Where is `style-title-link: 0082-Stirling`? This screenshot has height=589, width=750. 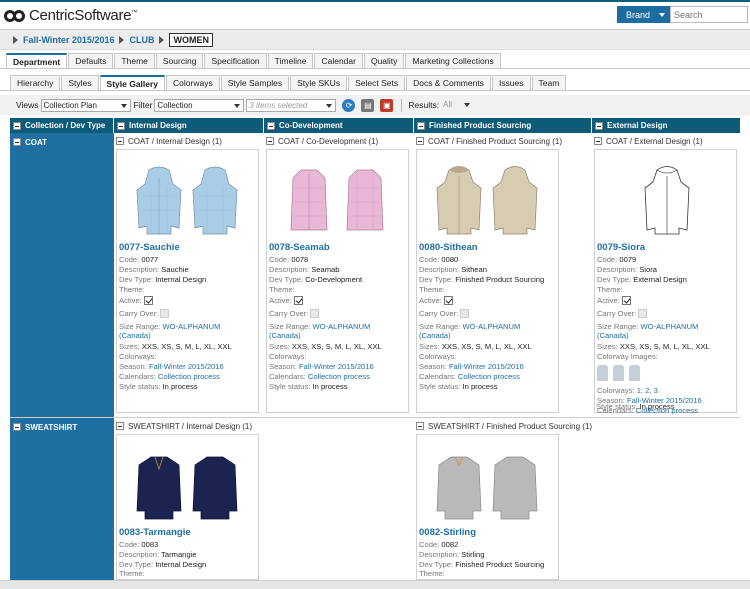
style-title-link: 0082-Stirling is located at coordinates (447, 532).